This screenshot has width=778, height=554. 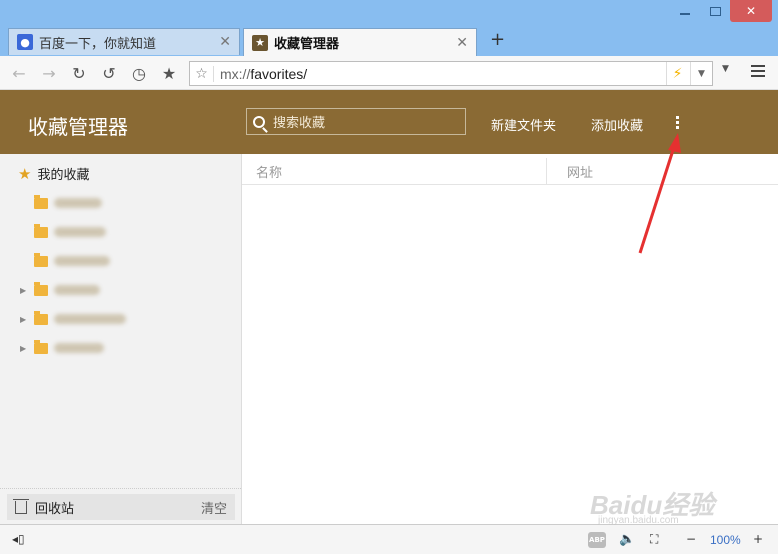 I want to click on maximize-icon, so click(x=715, y=11).